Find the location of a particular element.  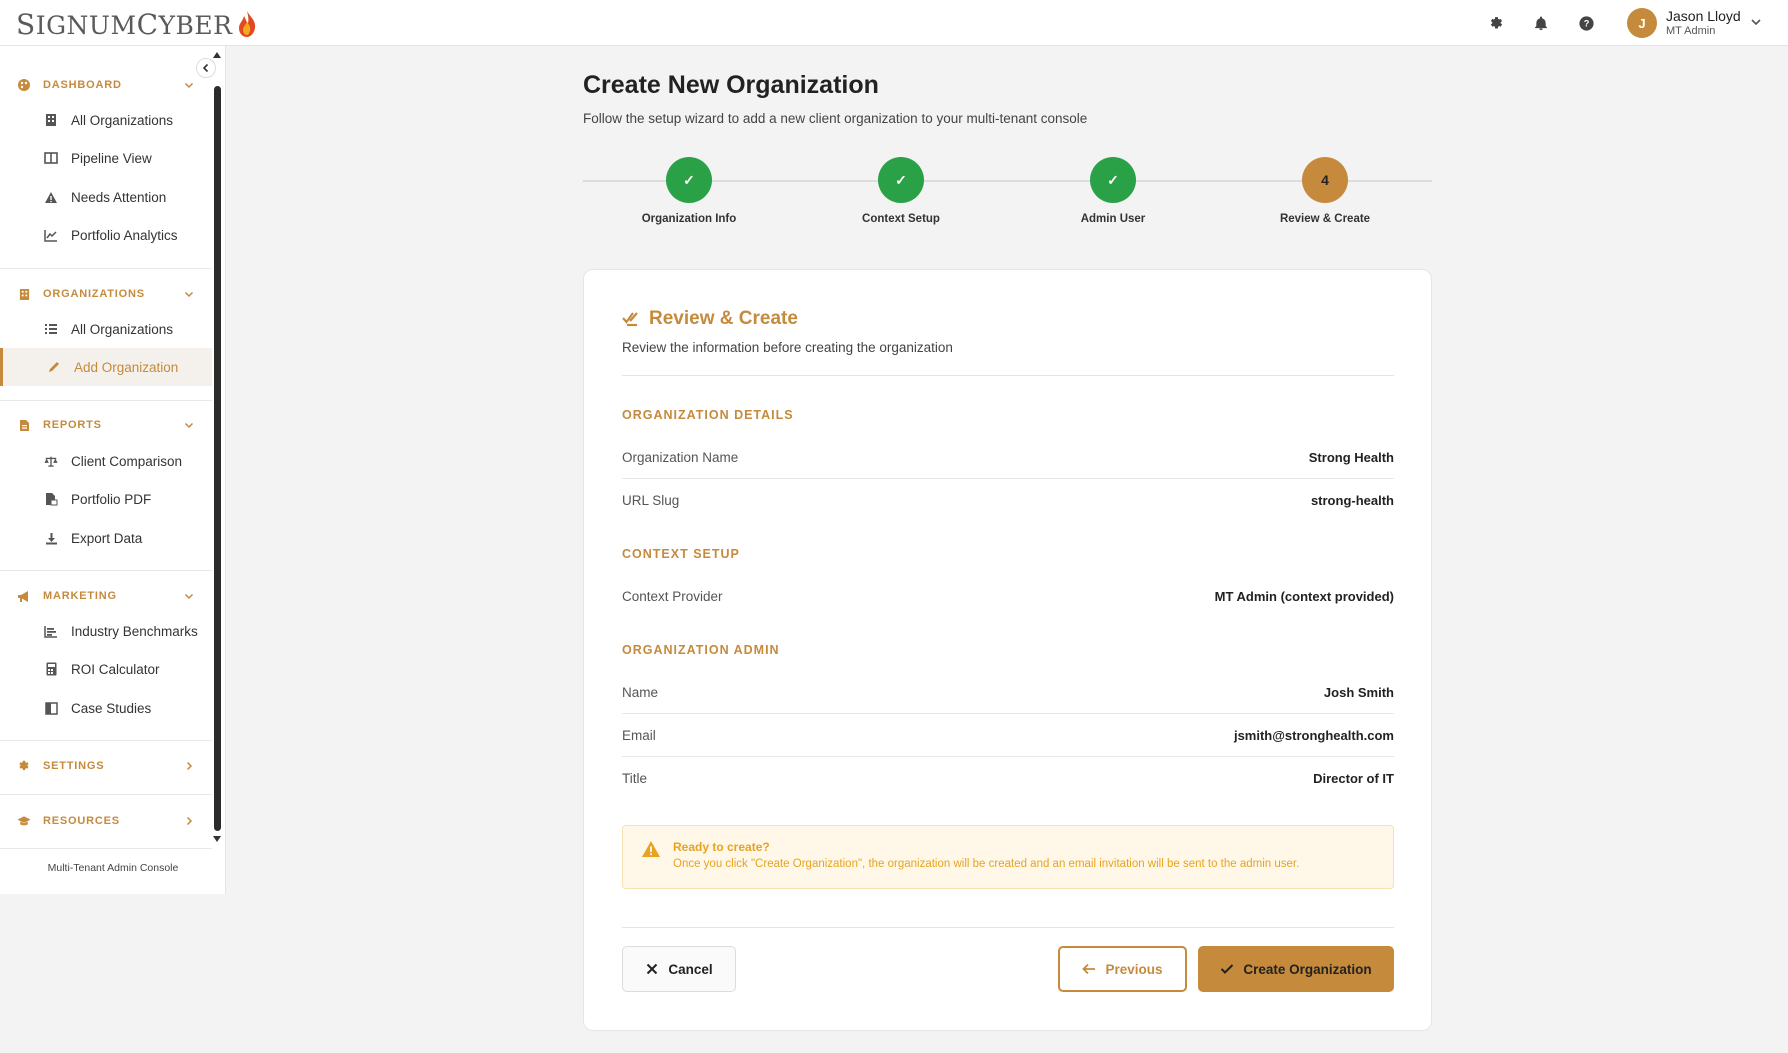

scroll-up-arrow is located at coordinates (217, 55).